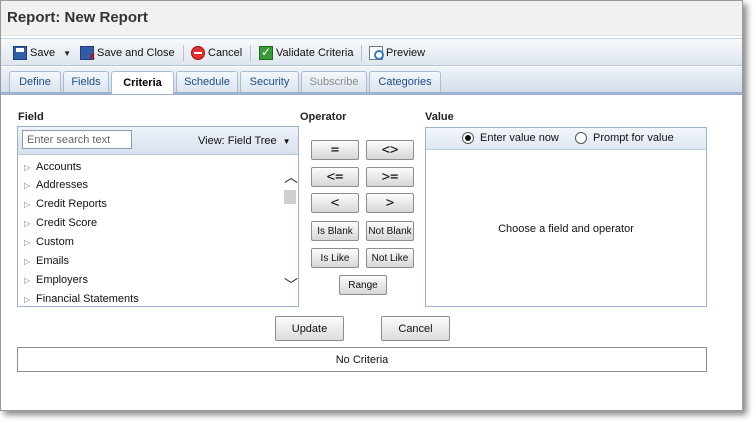 Image resolution: width=755 pixels, height=423 pixels. I want to click on search-input, so click(77, 139).